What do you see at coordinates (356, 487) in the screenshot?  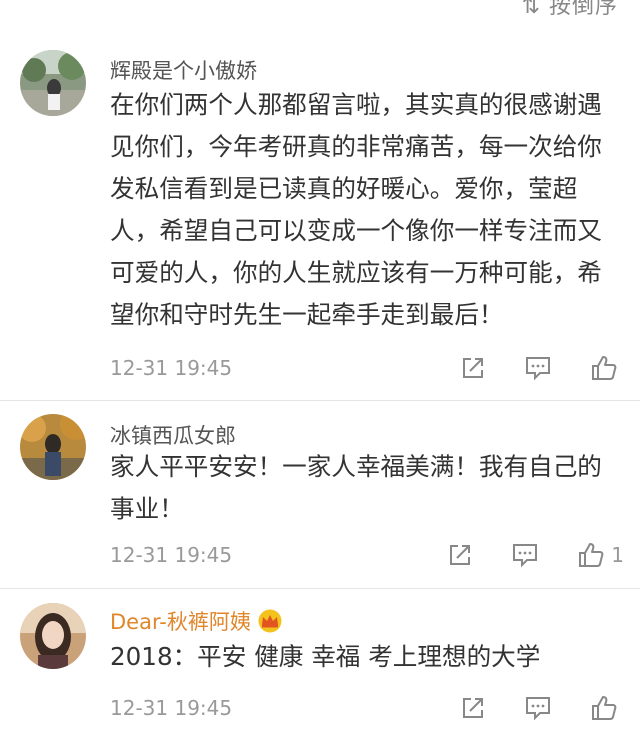 I see `comment-text: 家人平平安安！一家人幸福美满！我有自己的事业！` at bounding box center [356, 487].